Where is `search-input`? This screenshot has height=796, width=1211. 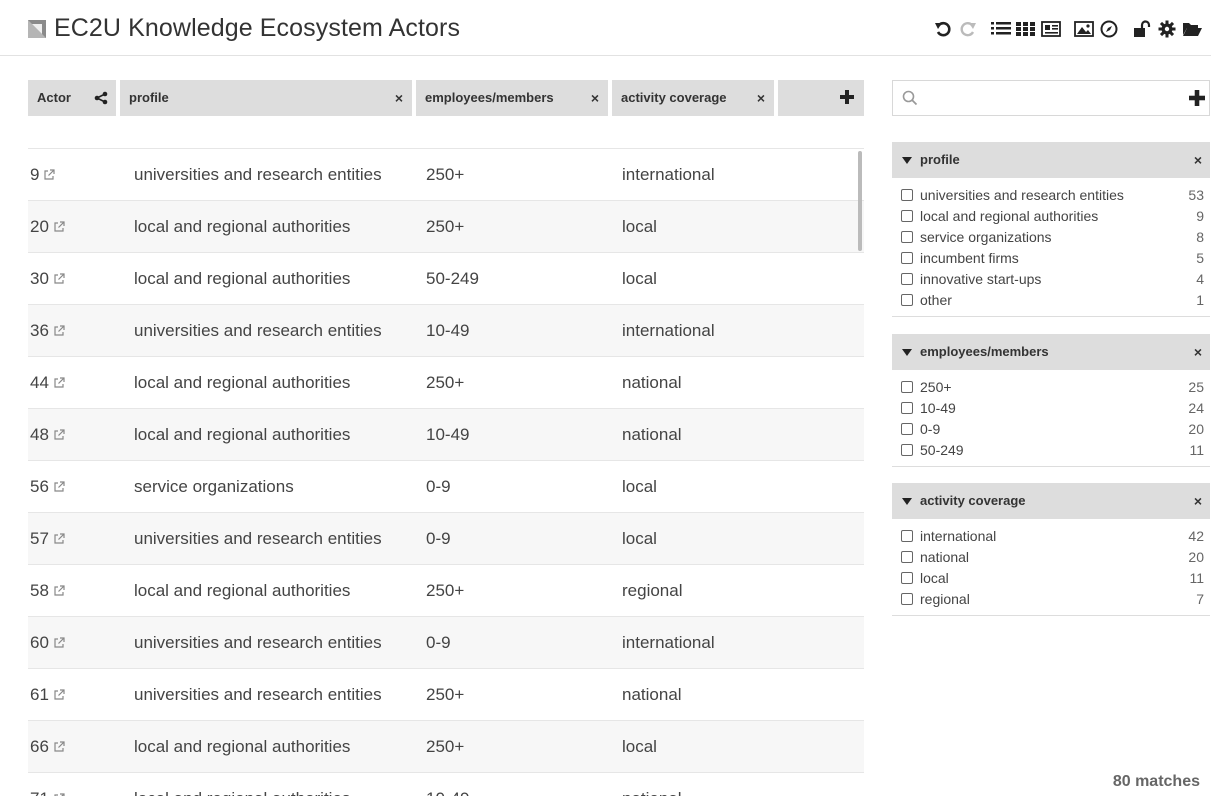 search-input is located at coordinates (1045, 99).